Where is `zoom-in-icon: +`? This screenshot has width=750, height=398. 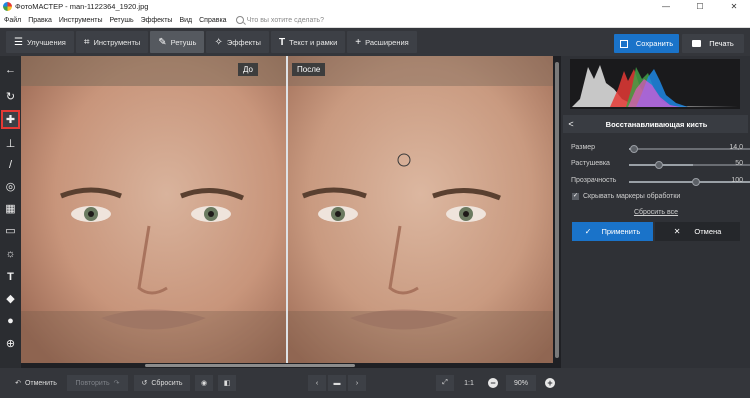 zoom-in-icon: + is located at coordinates (550, 383).